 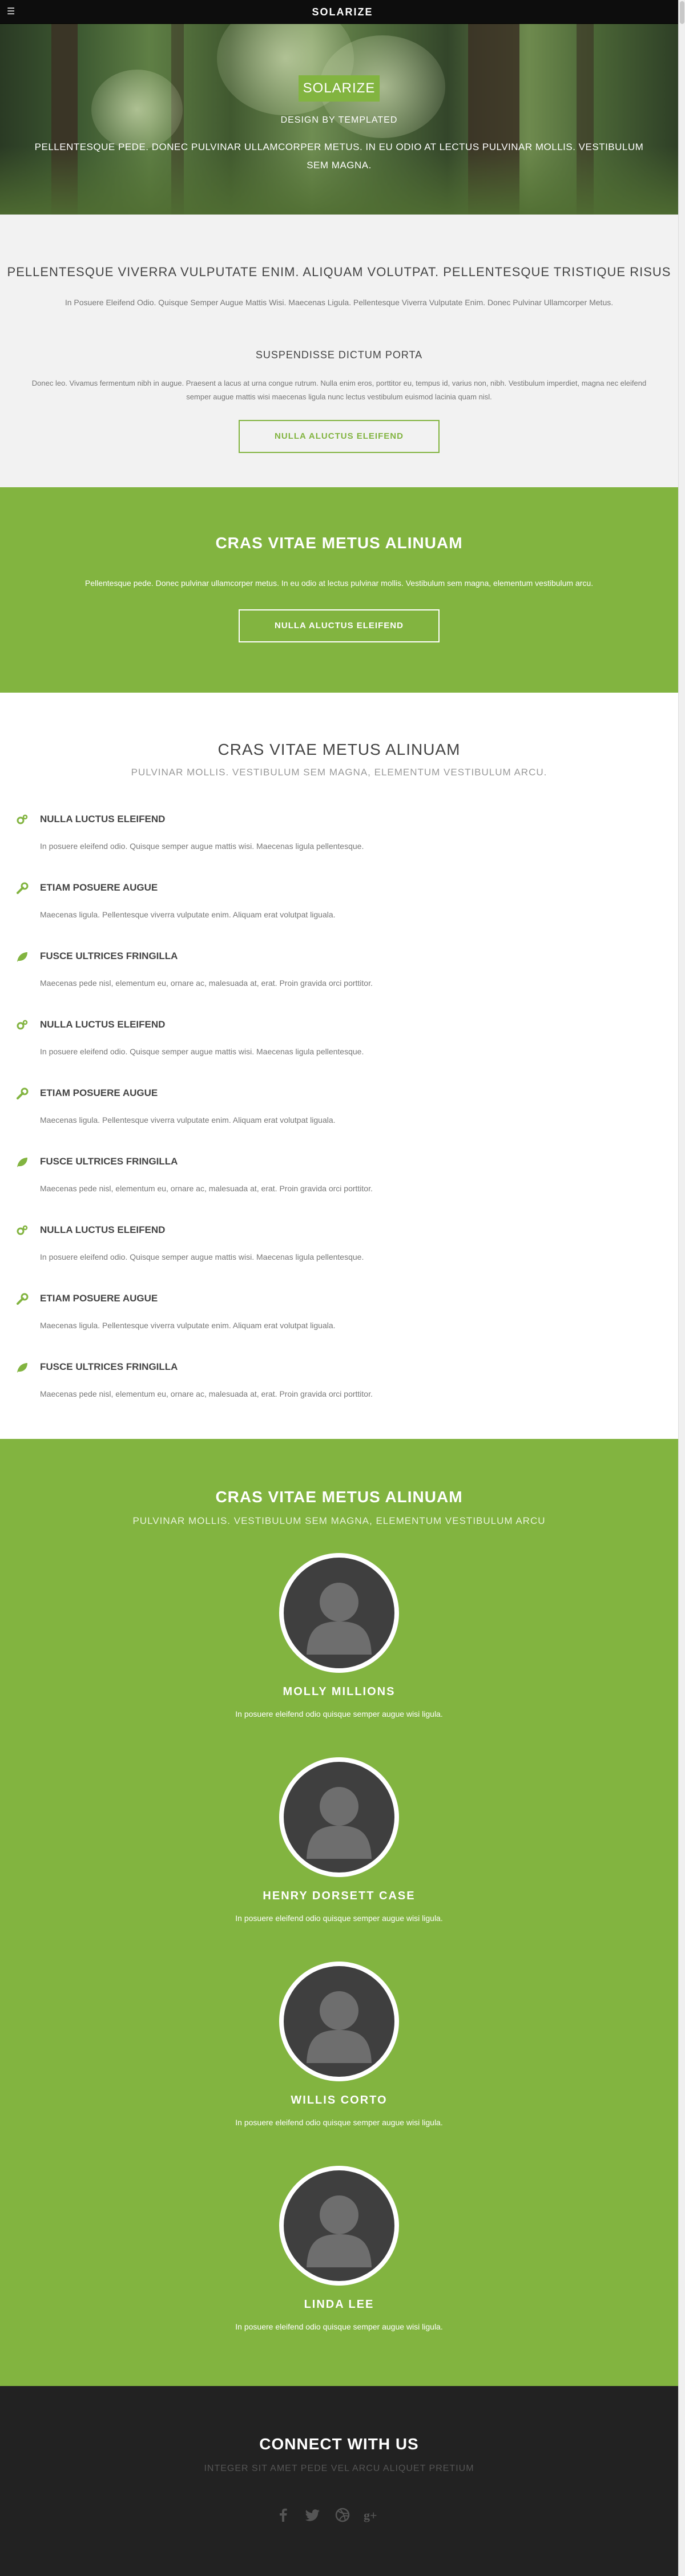 What do you see at coordinates (681, 1288) in the screenshot?
I see `page-scrollbar` at bounding box center [681, 1288].